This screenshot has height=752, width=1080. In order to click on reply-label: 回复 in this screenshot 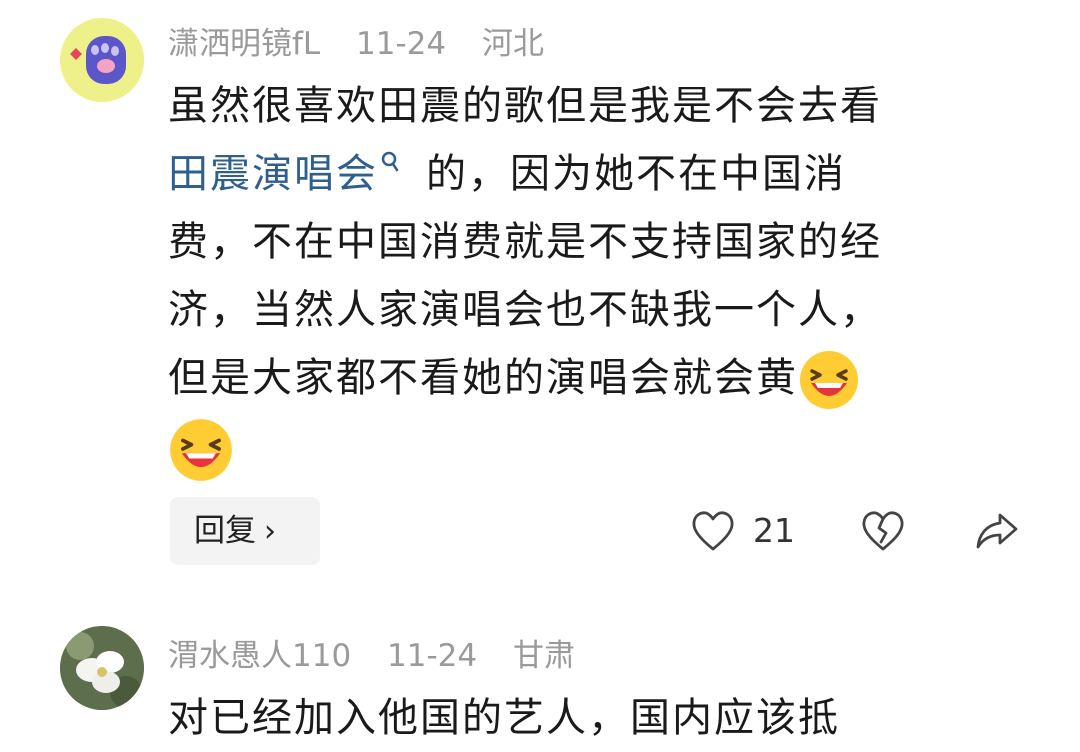, I will do `click(225, 531)`.